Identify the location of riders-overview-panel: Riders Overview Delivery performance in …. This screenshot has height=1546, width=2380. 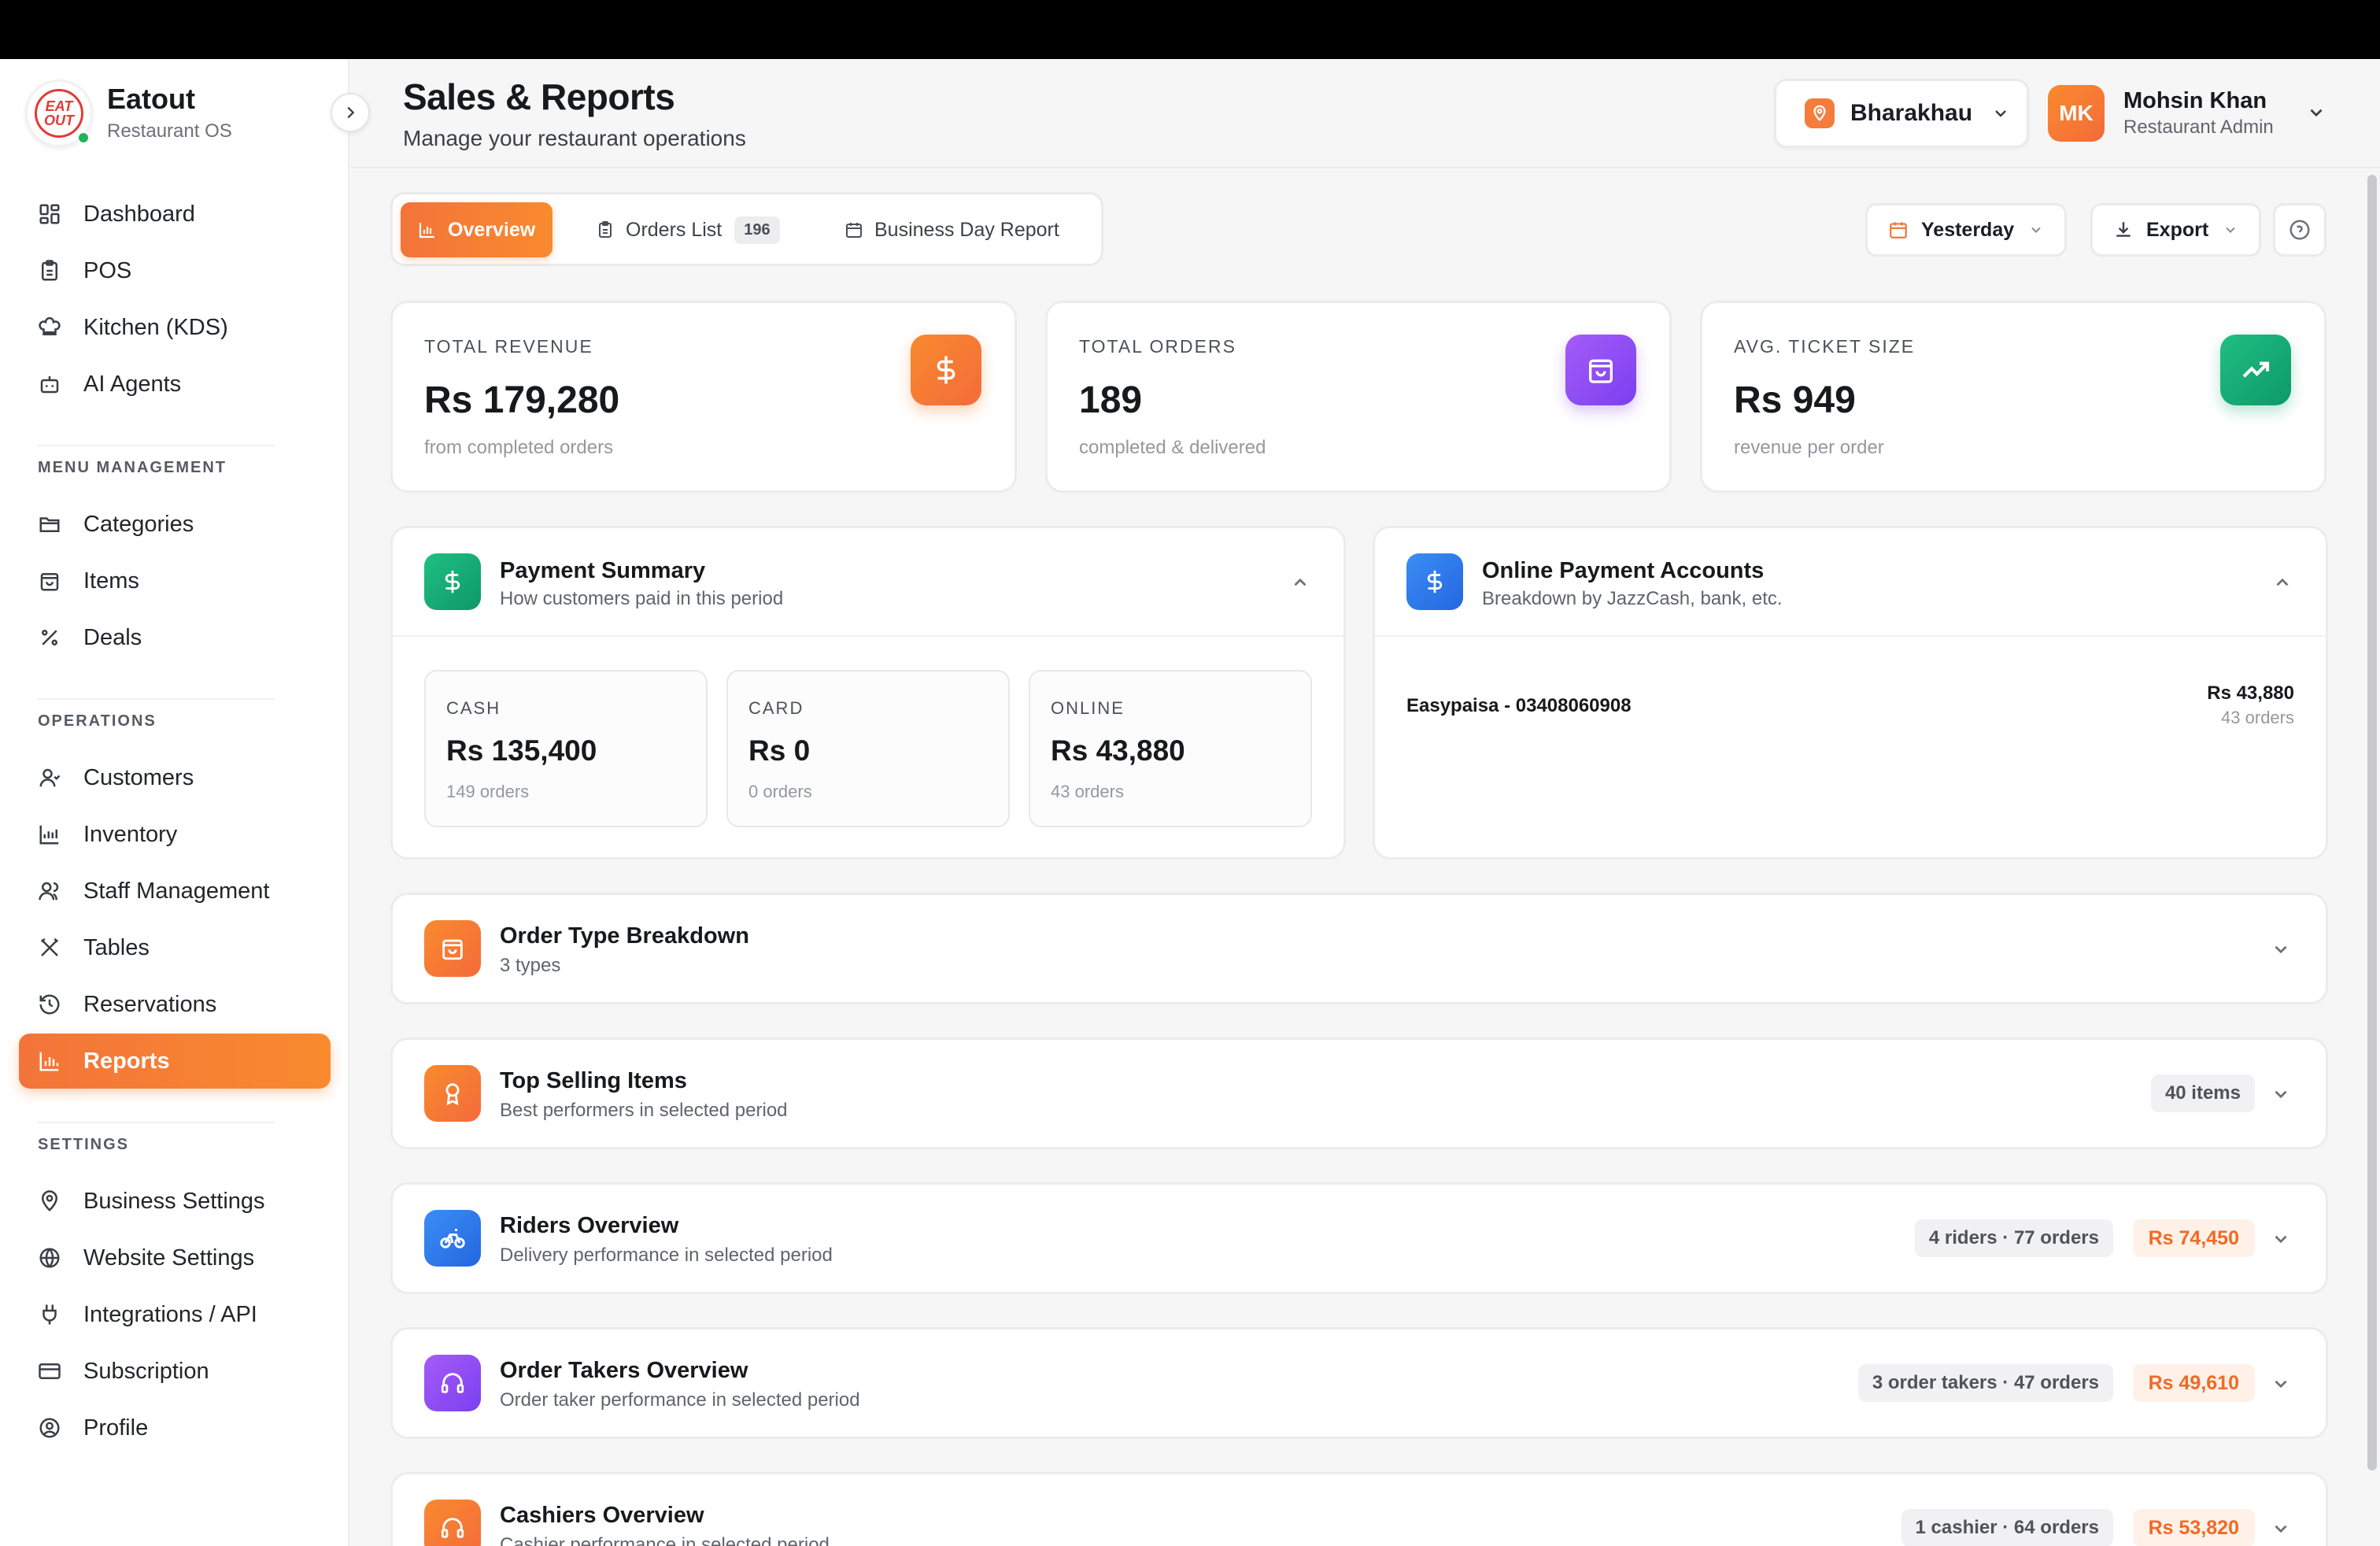
(1359, 1238).